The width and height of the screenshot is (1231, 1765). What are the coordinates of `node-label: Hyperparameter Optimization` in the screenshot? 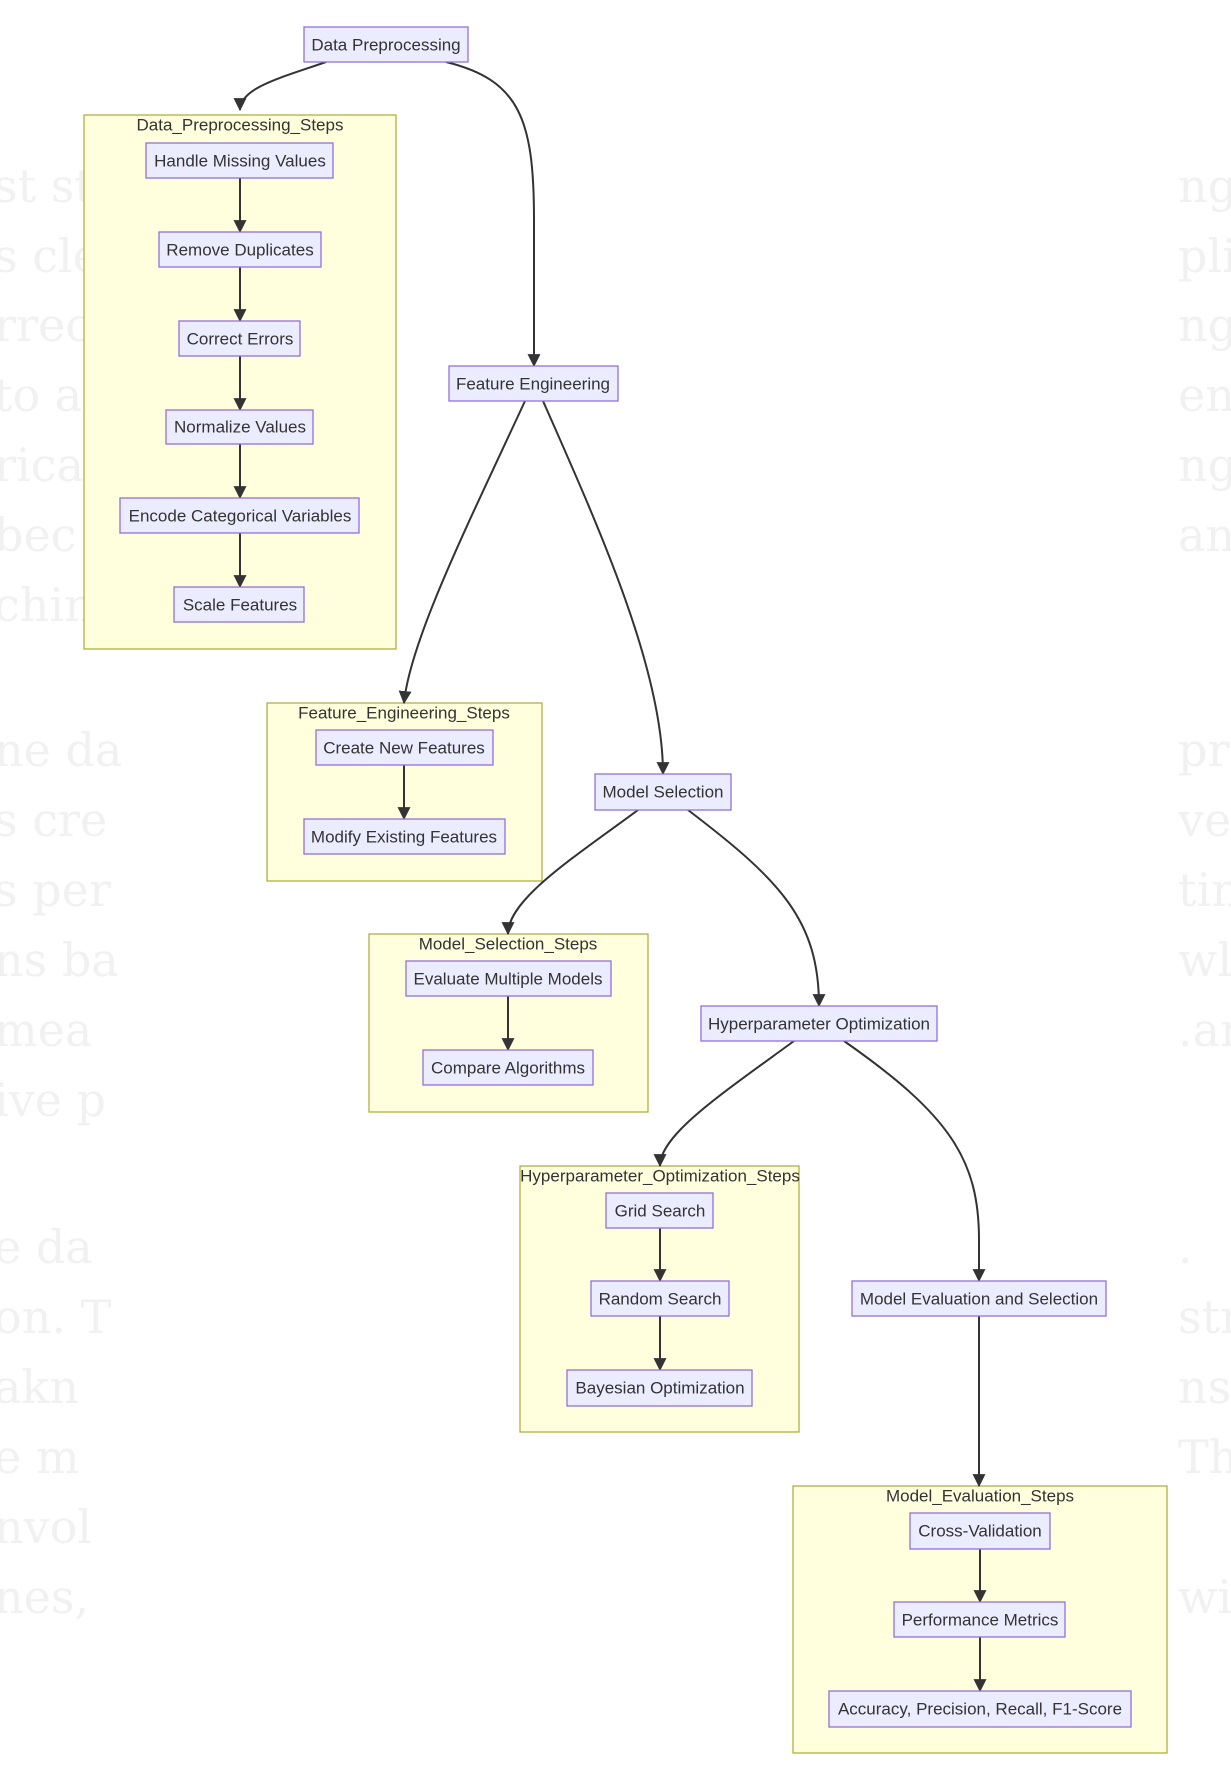 It's located at (819, 1024).